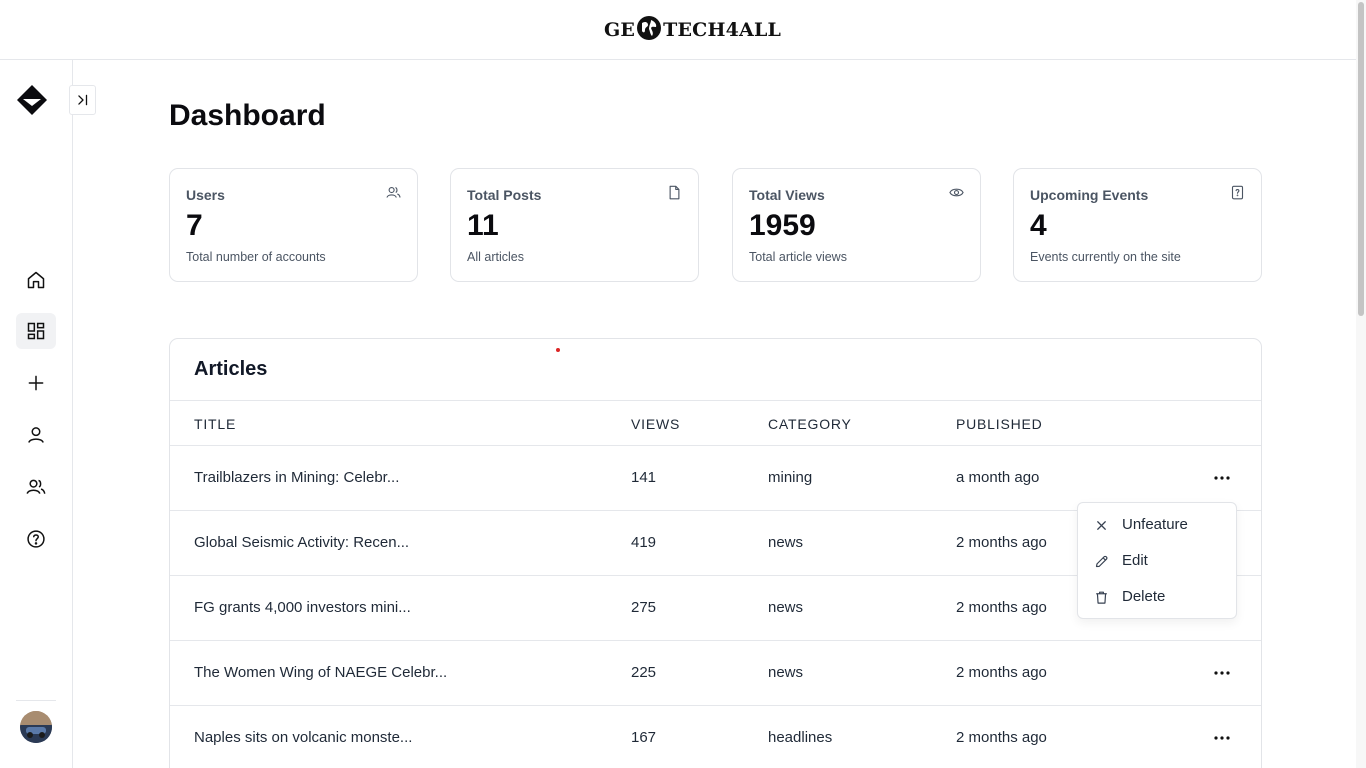 This screenshot has width=1366, height=768. What do you see at coordinates (36, 700) in the screenshot?
I see `sidebar-divider` at bounding box center [36, 700].